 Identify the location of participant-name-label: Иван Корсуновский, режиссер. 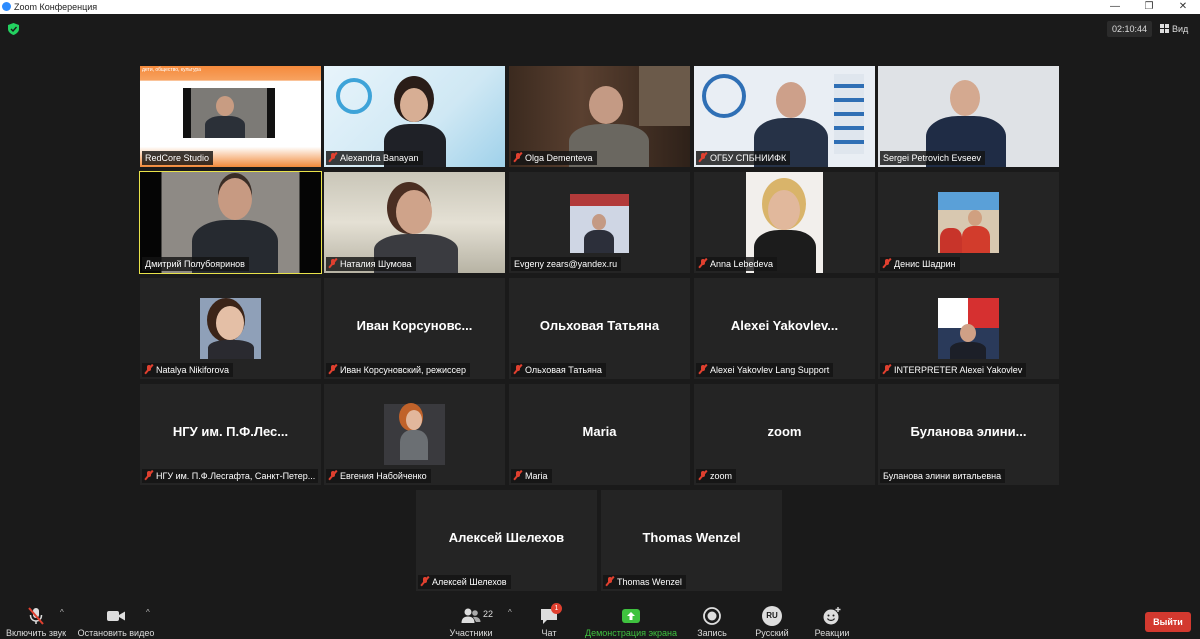
(398, 370).